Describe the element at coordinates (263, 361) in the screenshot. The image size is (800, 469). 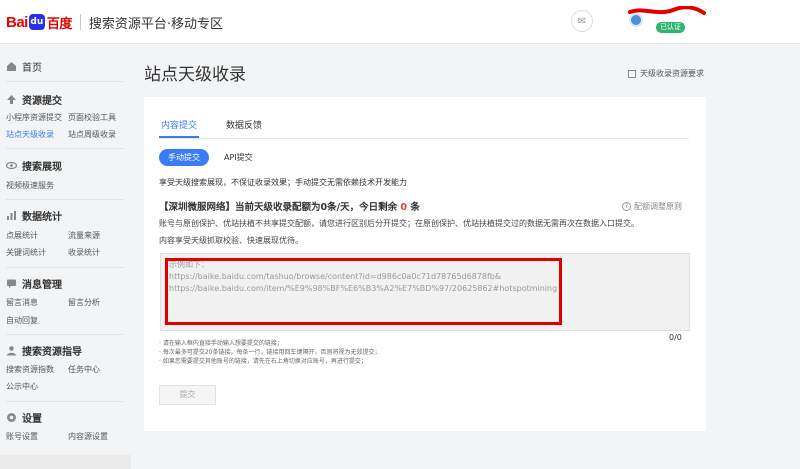
I see `tip-line: · 如果您需要提交其他账号的链接，请先在右上角切换对应账号，再进行提交；` at that location.